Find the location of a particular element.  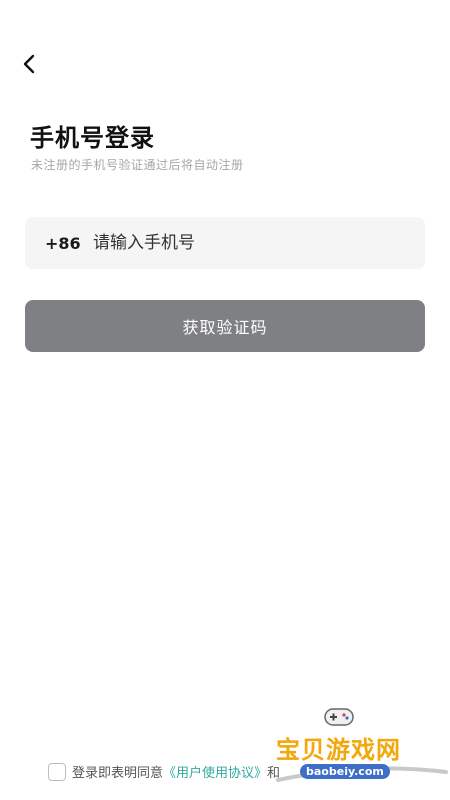

agreement-connector: 和 is located at coordinates (274, 773).